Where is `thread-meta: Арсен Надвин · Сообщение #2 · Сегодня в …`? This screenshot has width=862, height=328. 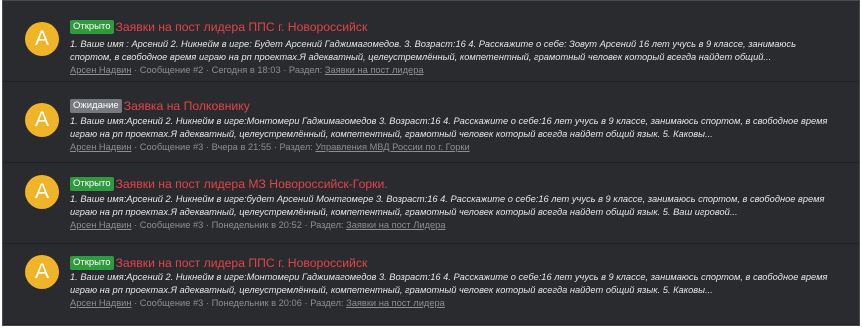
thread-meta: Арсен Надвин · Сообщение #2 · Сегодня в … is located at coordinates (247, 70).